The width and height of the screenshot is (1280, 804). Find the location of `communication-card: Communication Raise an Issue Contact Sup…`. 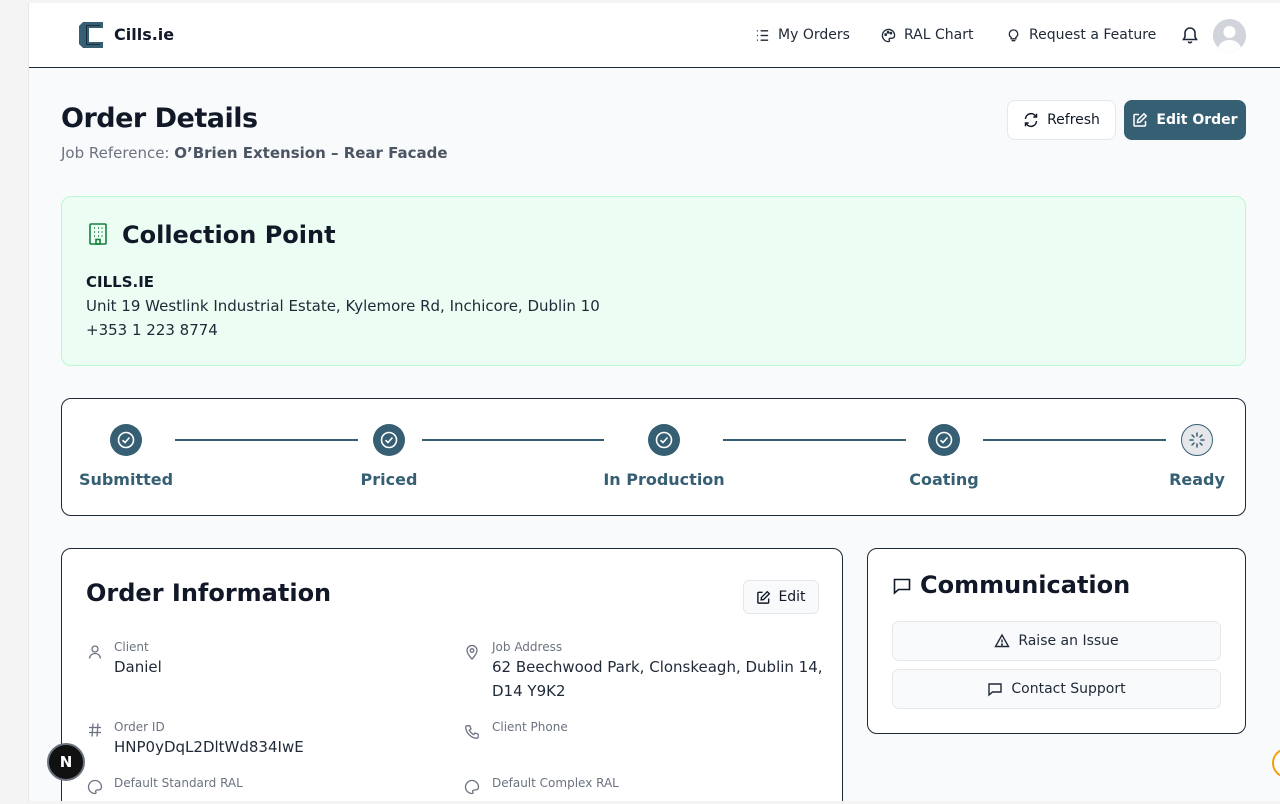

communication-card: Communication Raise an Issue Contact Sup… is located at coordinates (1056, 641).